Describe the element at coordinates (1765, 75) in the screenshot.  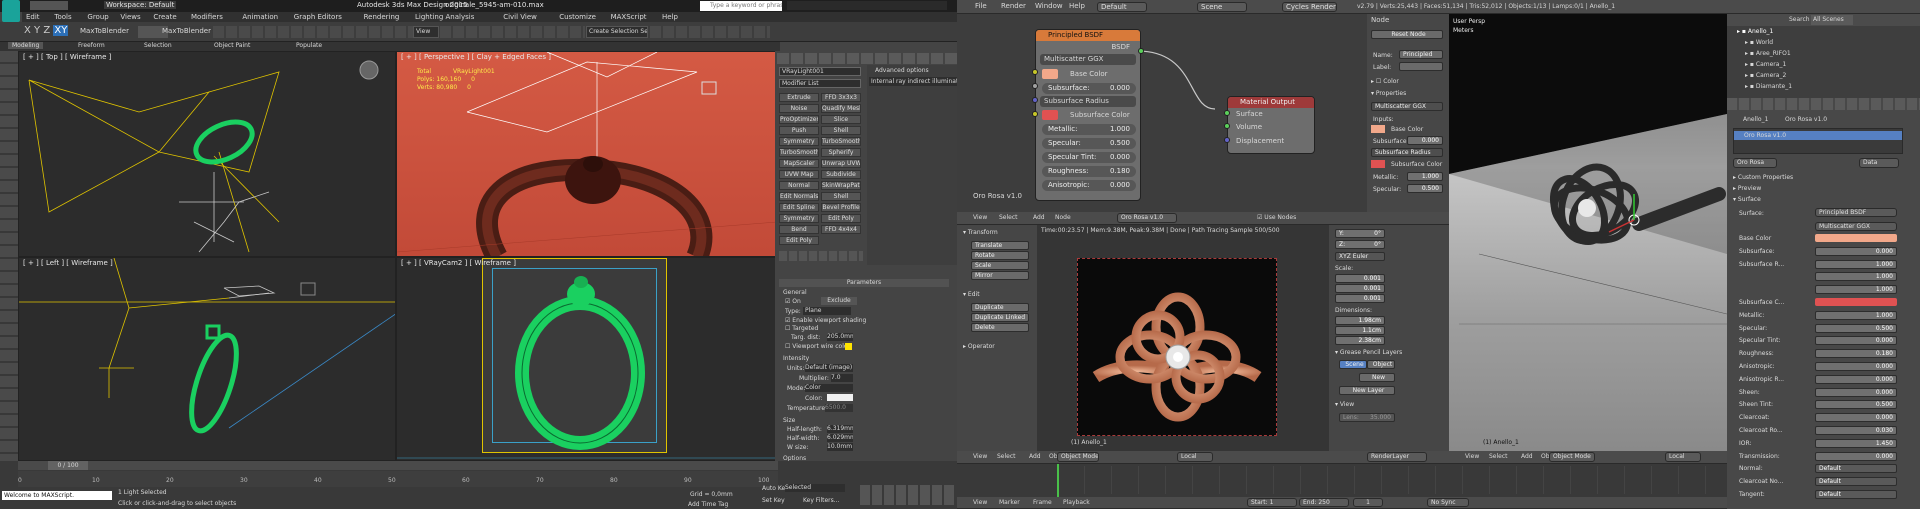
I see `outliner-item: ▸ ▪ Camera_2` at that location.